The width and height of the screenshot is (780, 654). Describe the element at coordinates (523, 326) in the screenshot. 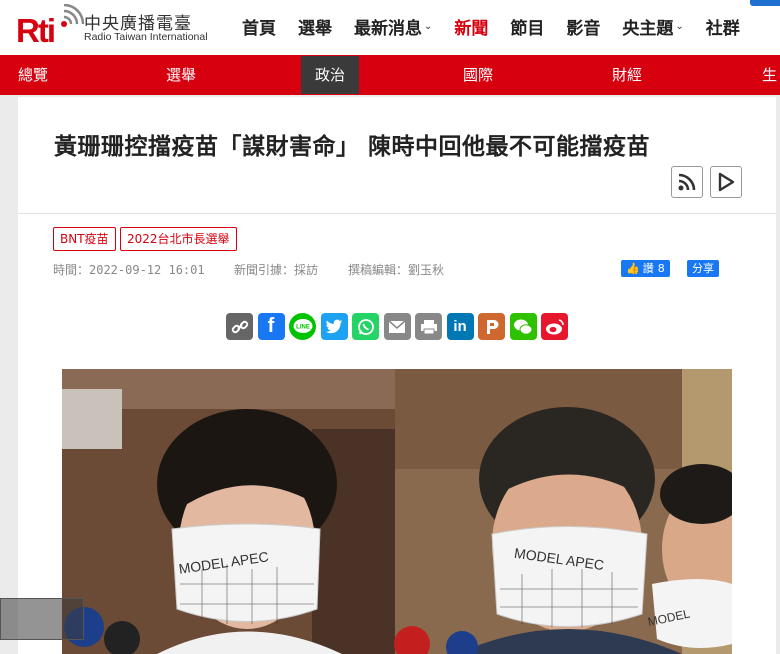

I see `wechat-icon` at that location.